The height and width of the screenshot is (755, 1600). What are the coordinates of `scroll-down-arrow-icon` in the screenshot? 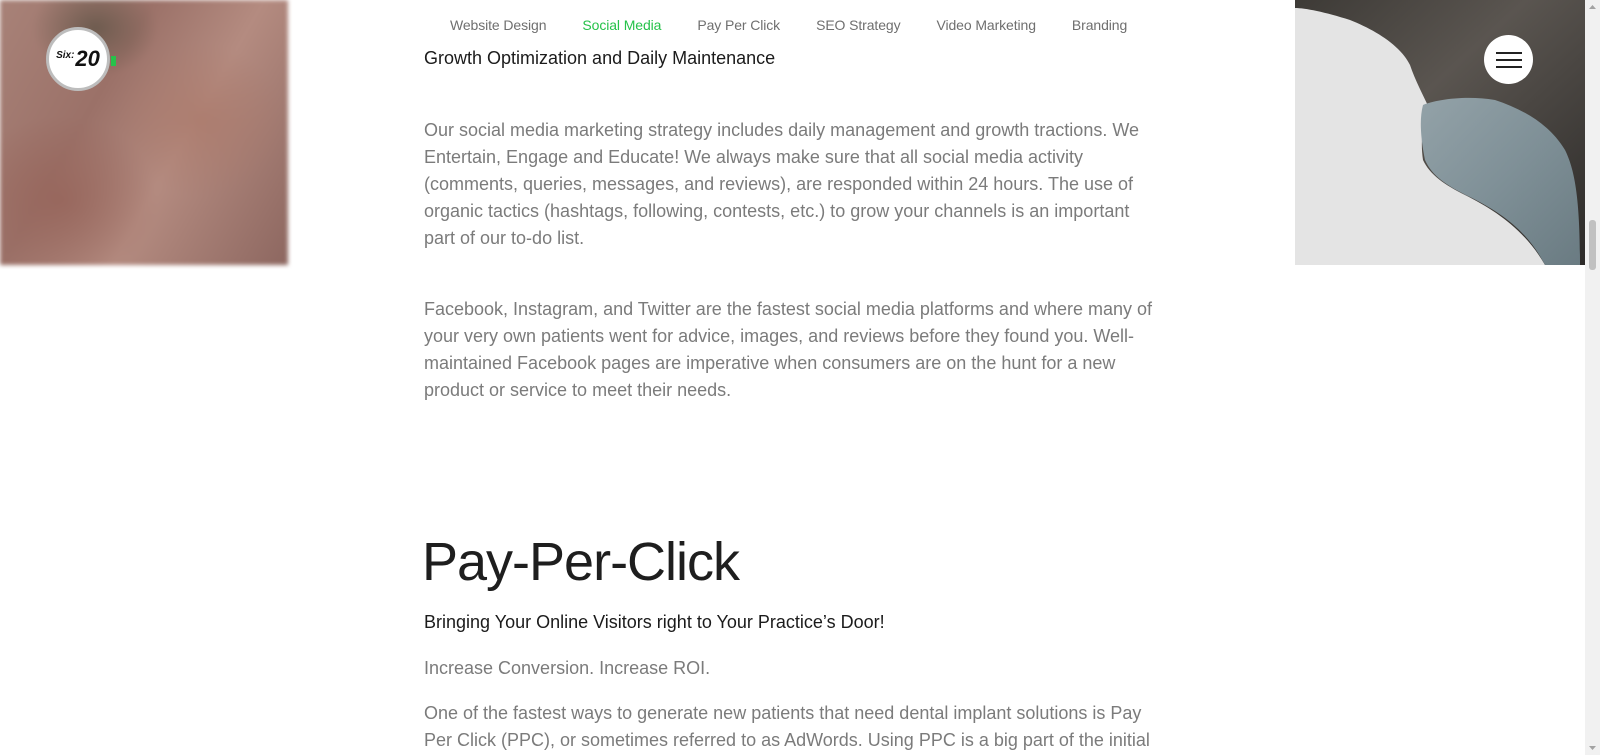 It's located at (1592, 748).